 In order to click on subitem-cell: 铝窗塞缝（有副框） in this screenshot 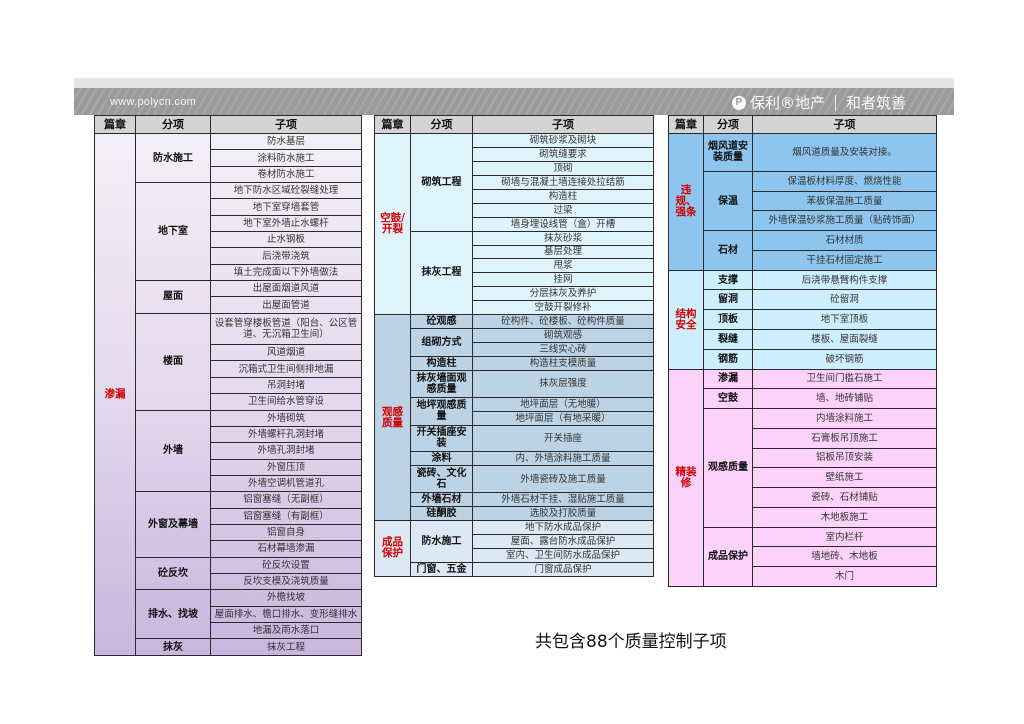, I will do `click(286, 516)`.